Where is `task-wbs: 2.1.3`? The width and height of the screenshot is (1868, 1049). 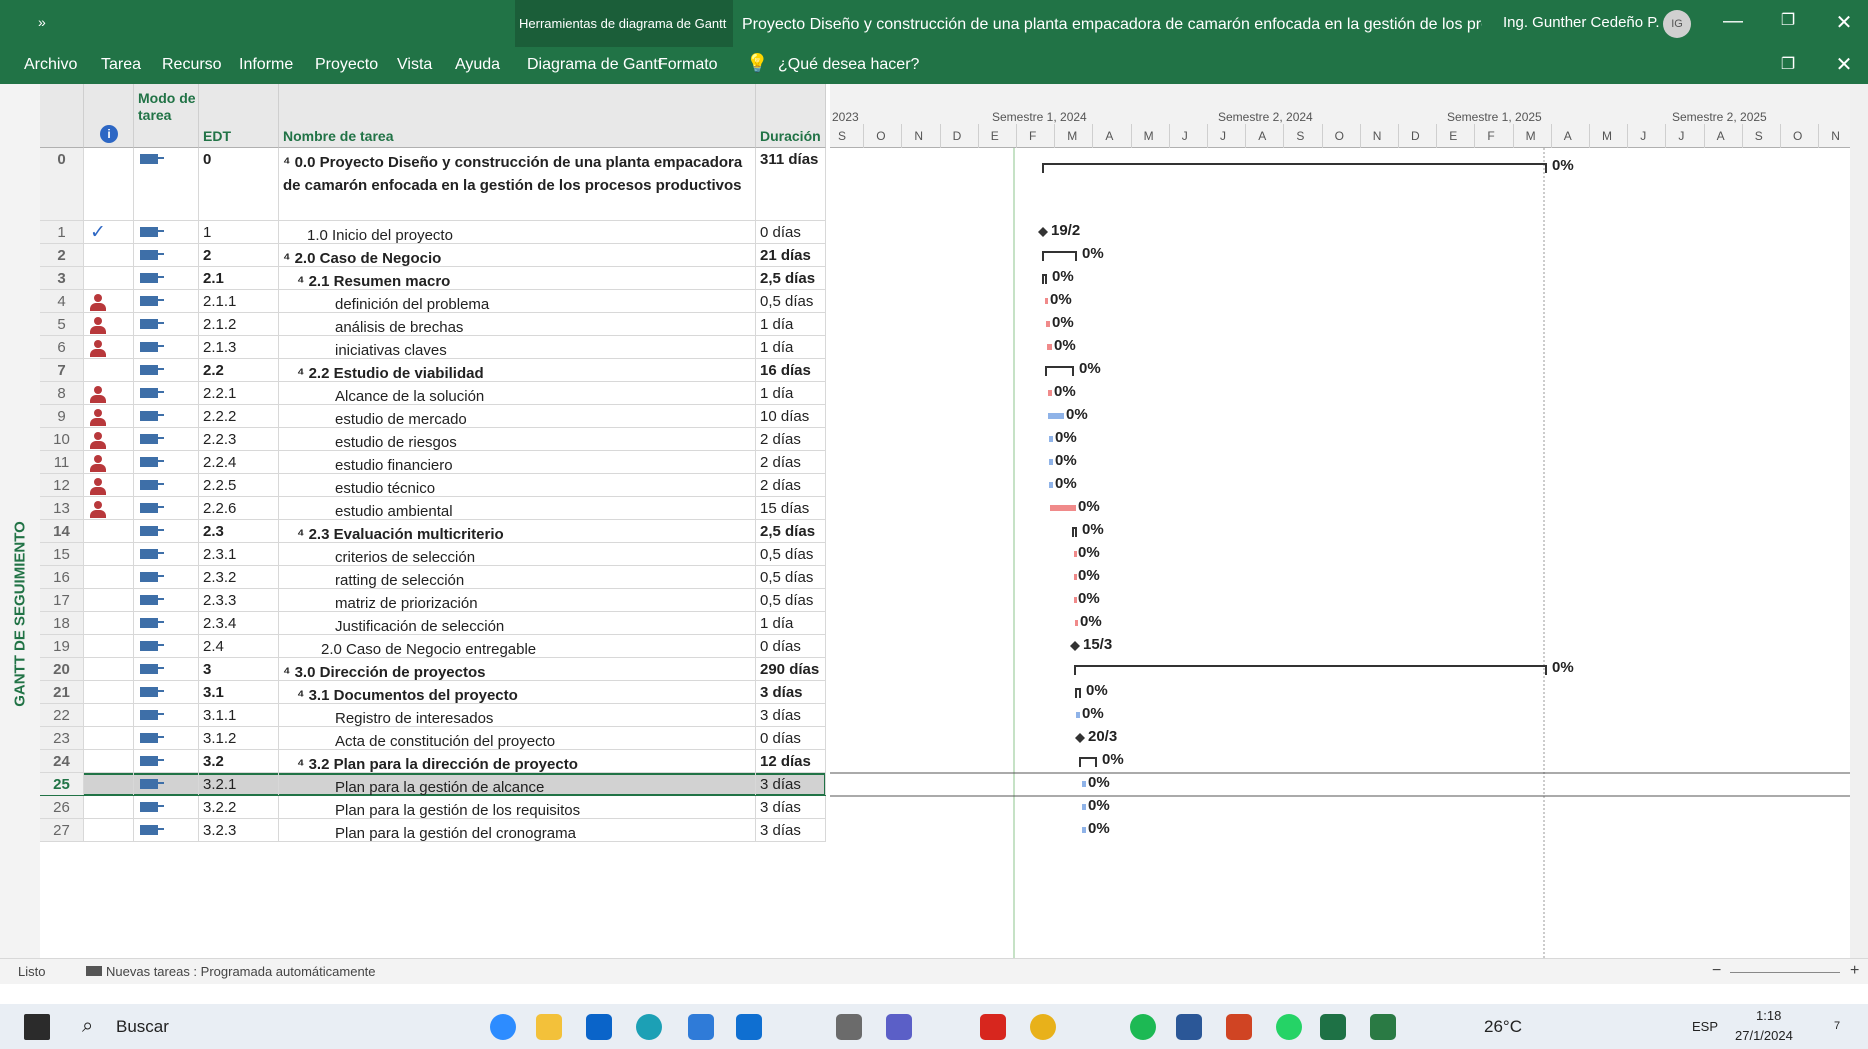 task-wbs: 2.1.3 is located at coordinates (239, 347).